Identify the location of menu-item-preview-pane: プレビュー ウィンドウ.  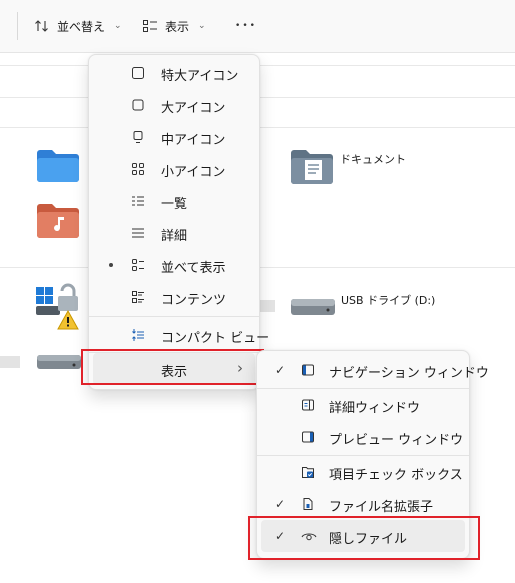
(363, 437).